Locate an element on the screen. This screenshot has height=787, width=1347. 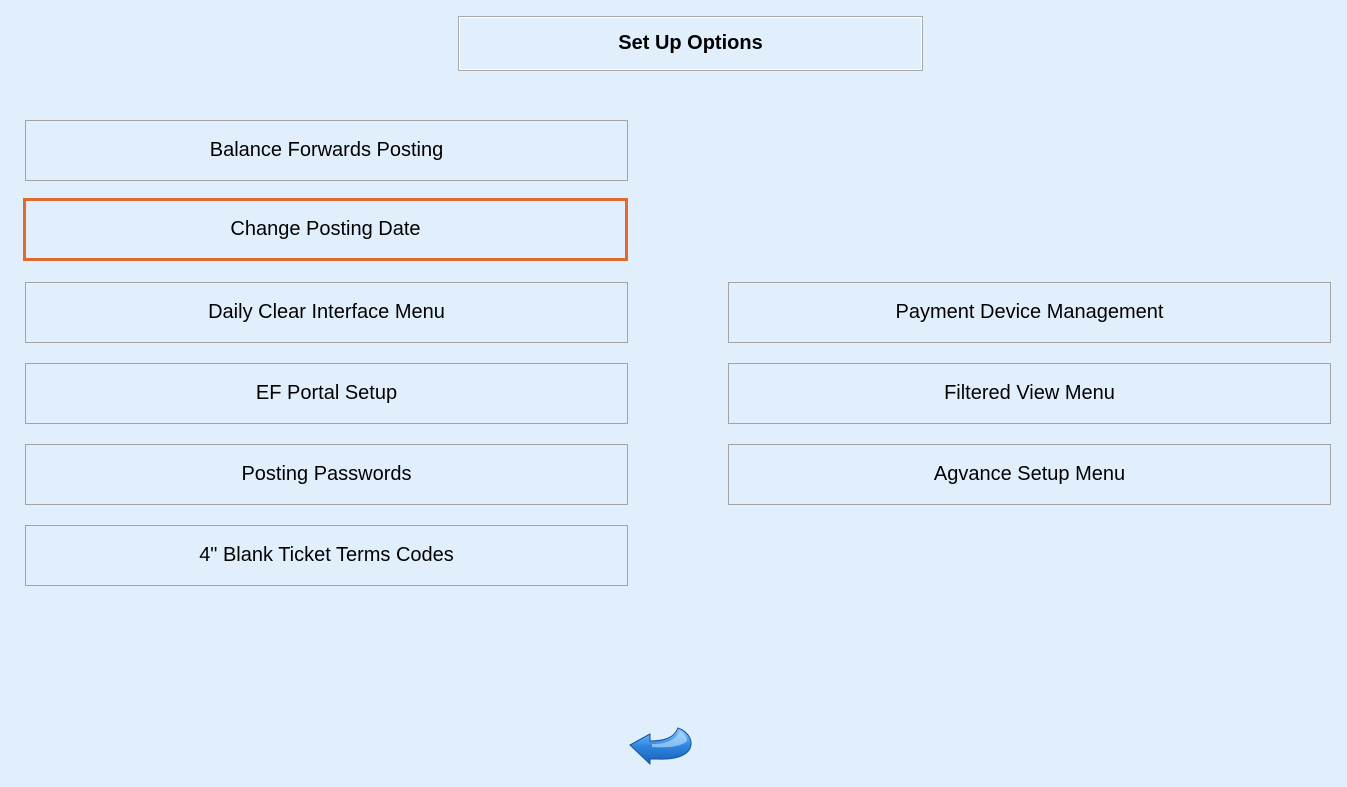
back-button is located at coordinates (663, 744).